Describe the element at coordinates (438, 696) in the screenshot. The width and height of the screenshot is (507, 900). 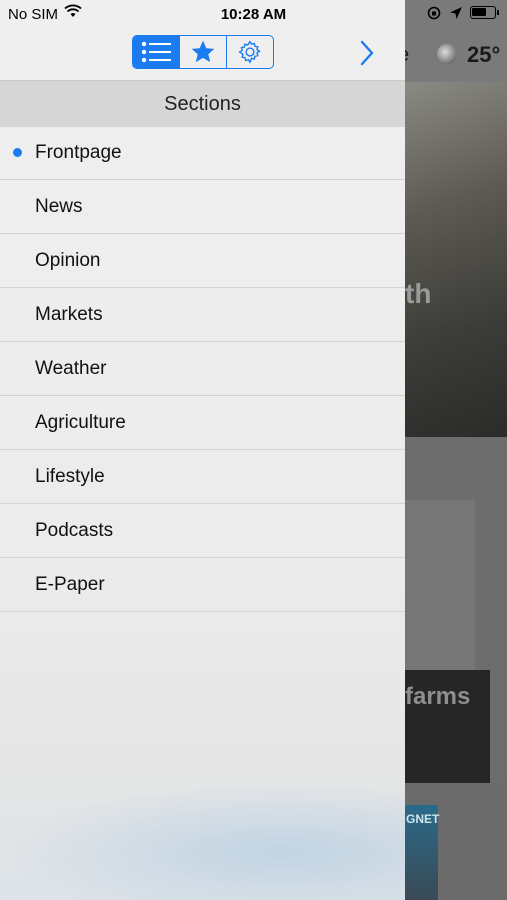
I see `background-card-headline: farms` at that location.